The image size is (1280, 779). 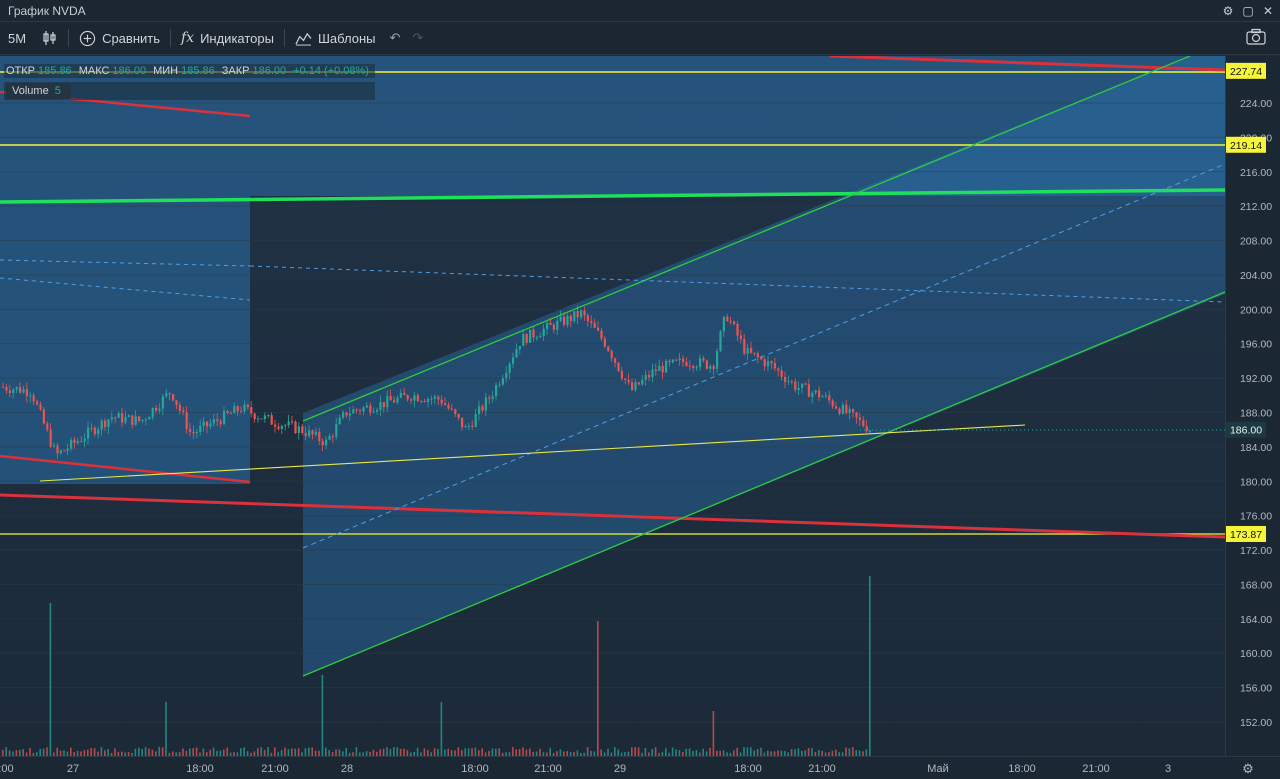 What do you see at coordinates (1256, 207) in the screenshot?
I see `price-tick-label: 212.00` at bounding box center [1256, 207].